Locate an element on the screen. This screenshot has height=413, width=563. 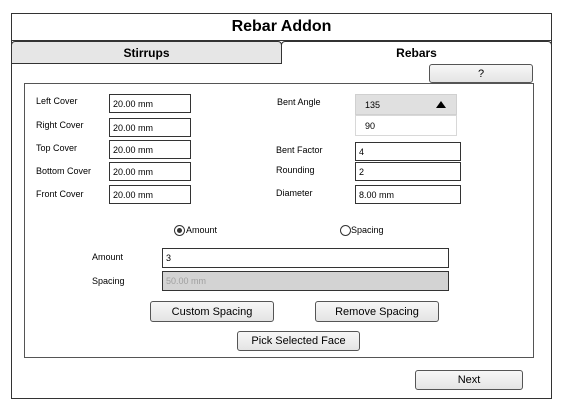
front-cover-label: Front Cover is located at coordinates (60, 194).